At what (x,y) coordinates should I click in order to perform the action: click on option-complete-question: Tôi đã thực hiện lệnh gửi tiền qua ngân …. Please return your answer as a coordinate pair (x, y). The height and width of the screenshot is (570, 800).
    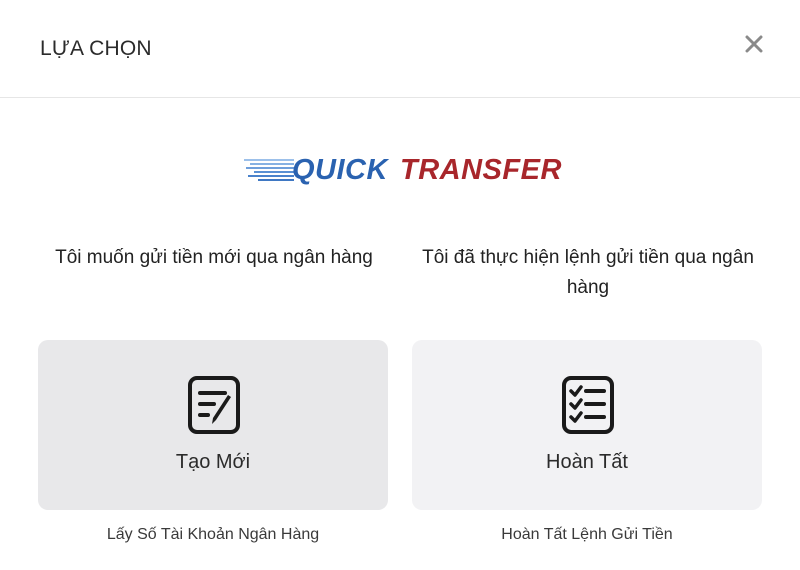
    Looking at the image, I should click on (588, 272).